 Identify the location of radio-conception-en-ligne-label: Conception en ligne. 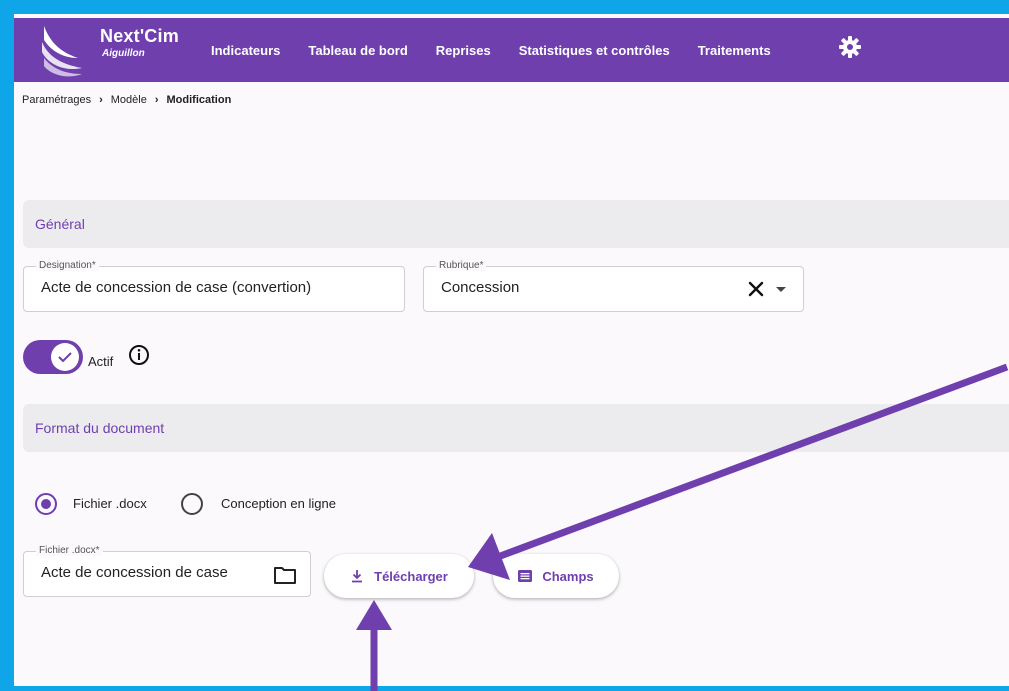
(278, 503).